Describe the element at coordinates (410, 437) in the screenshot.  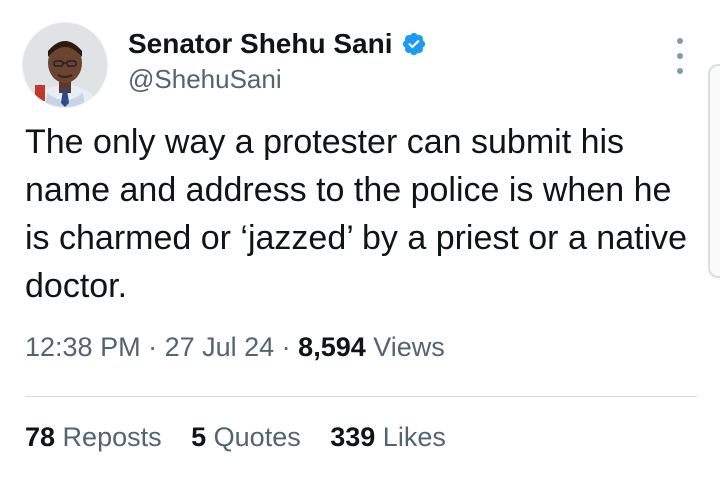
I see `likes-label: Likes` at that location.